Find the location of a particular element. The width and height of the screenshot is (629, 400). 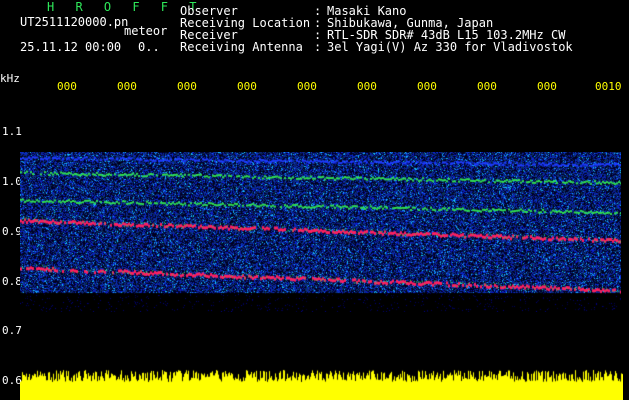

y-axis-unit: kHz is located at coordinates (10, 78).